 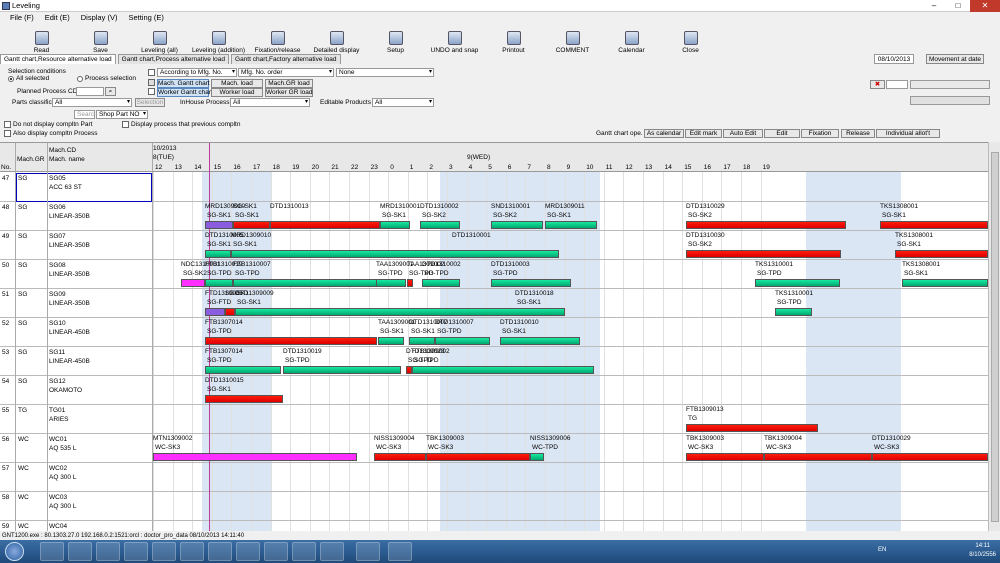 I want to click on taskbar-leveling-icon, so click(x=368, y=551).